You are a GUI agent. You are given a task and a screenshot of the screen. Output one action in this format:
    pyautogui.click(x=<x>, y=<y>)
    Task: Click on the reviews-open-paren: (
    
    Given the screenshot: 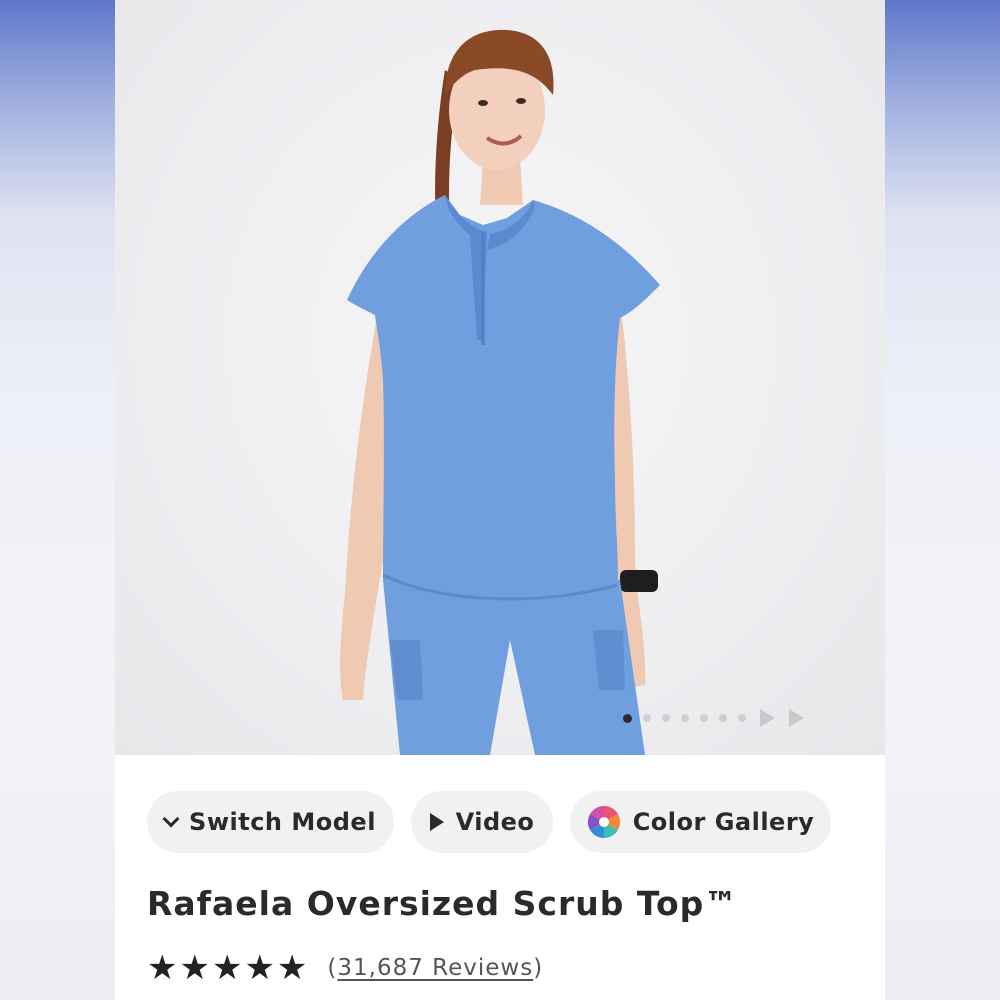 What is the action you would take?
    pyautogui.click(x=332, y=968)
    